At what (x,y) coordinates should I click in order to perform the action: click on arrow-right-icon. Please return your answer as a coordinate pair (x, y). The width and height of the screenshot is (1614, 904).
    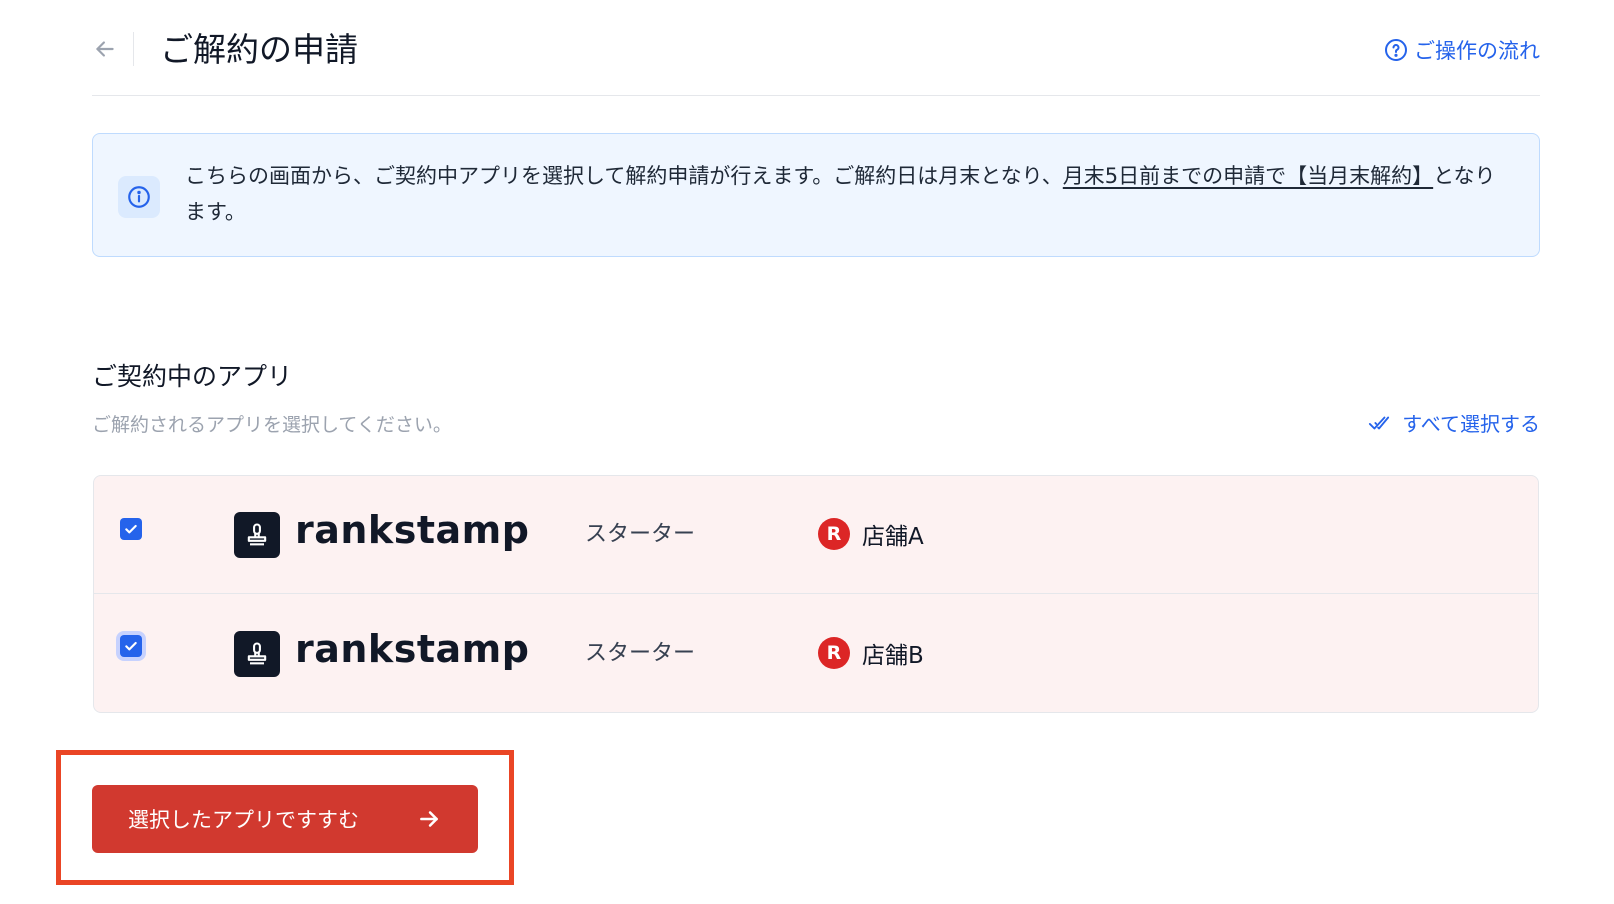
    Looking at the image, I should click on (429, 819).